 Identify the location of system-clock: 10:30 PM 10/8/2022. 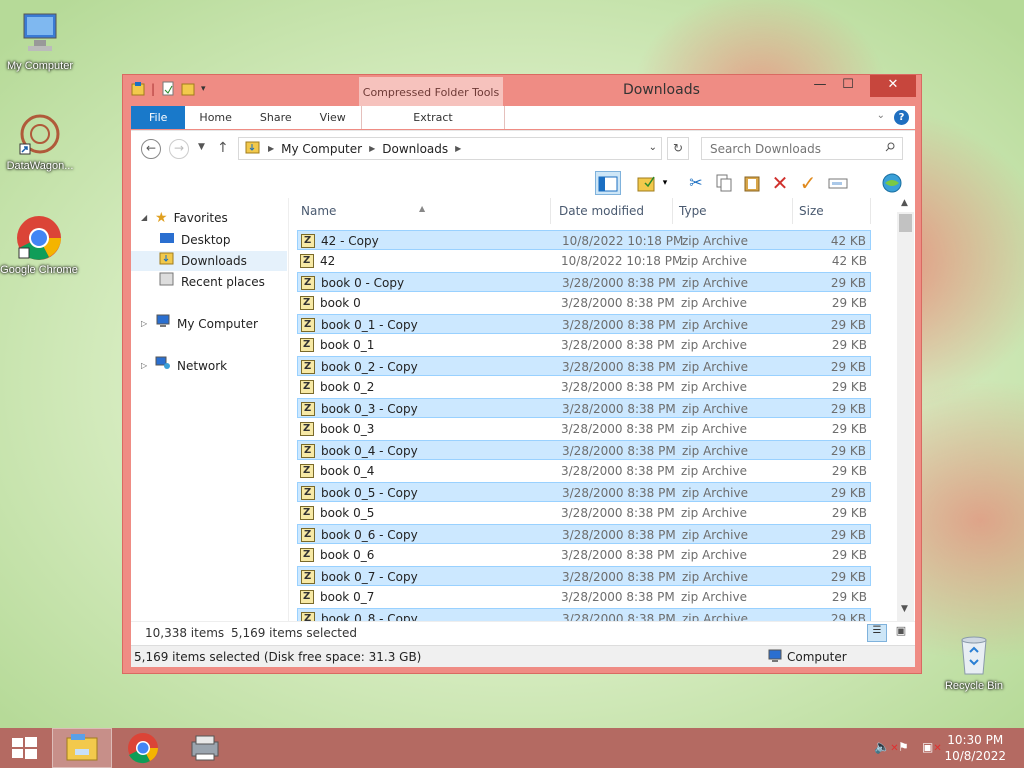
(975, 748).